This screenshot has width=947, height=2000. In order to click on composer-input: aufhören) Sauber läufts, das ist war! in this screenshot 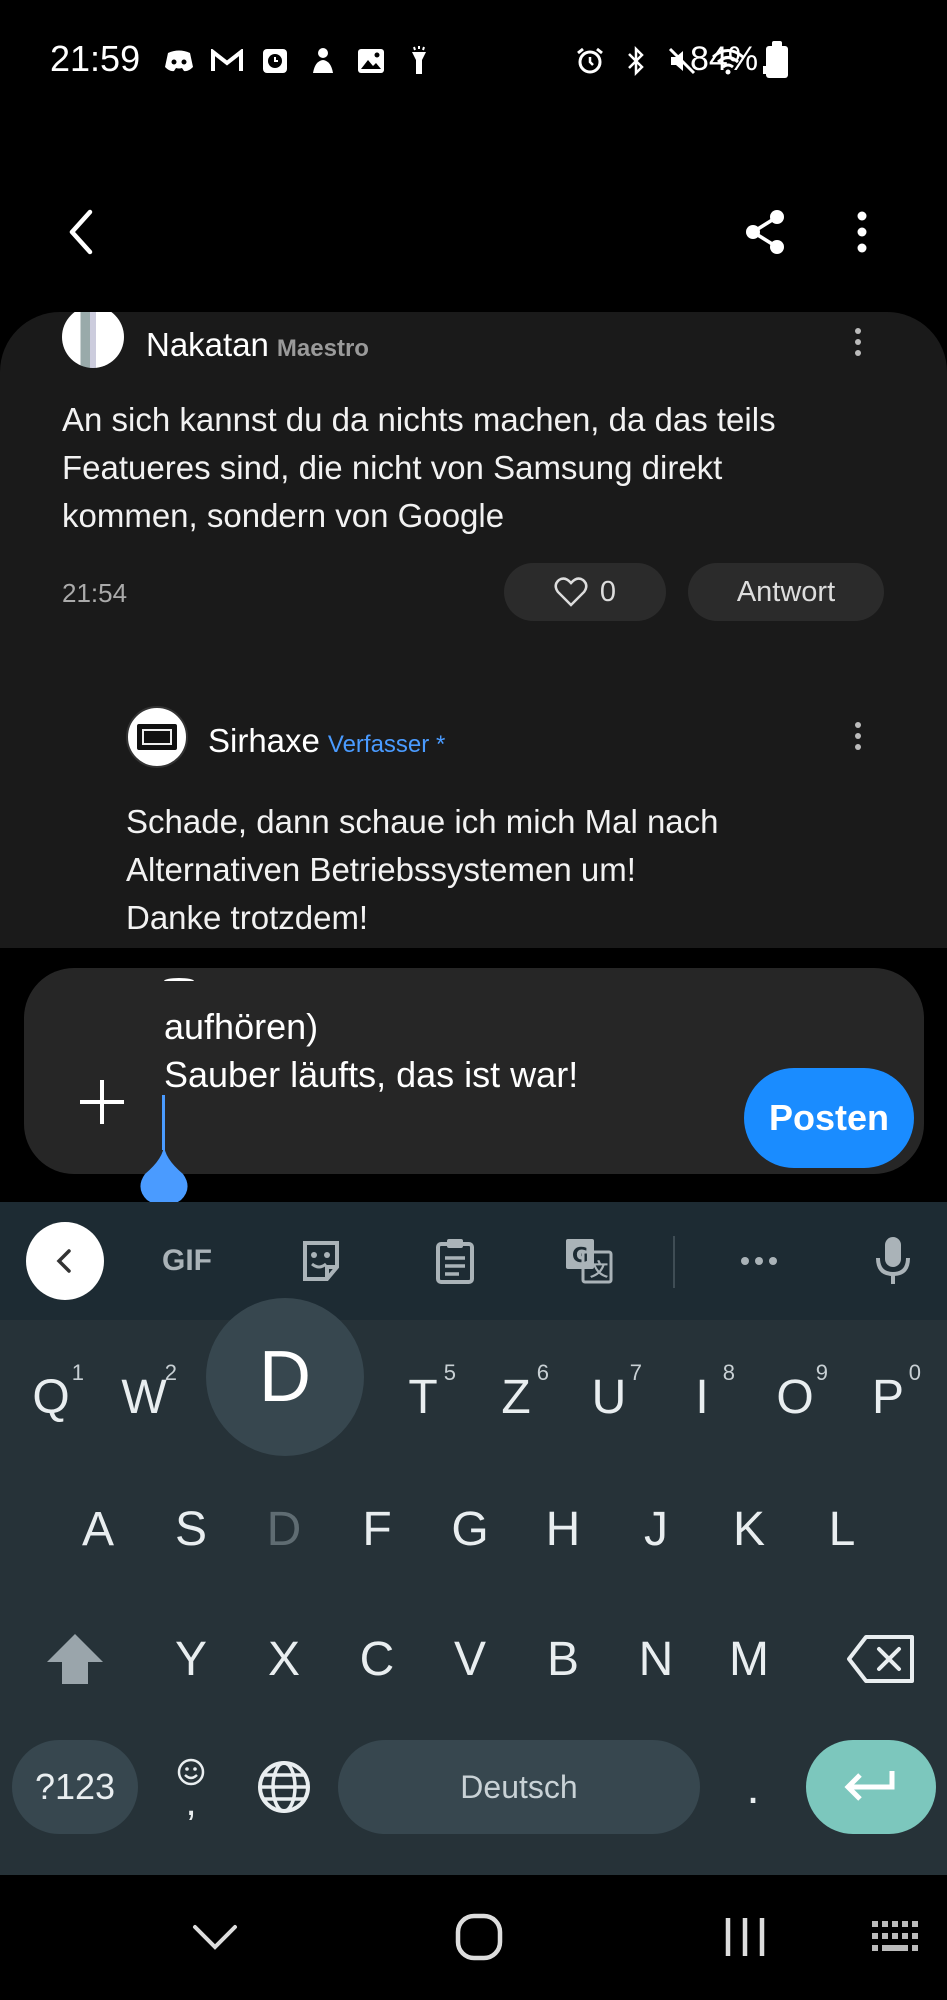, I will do `click(371, 1051)`.